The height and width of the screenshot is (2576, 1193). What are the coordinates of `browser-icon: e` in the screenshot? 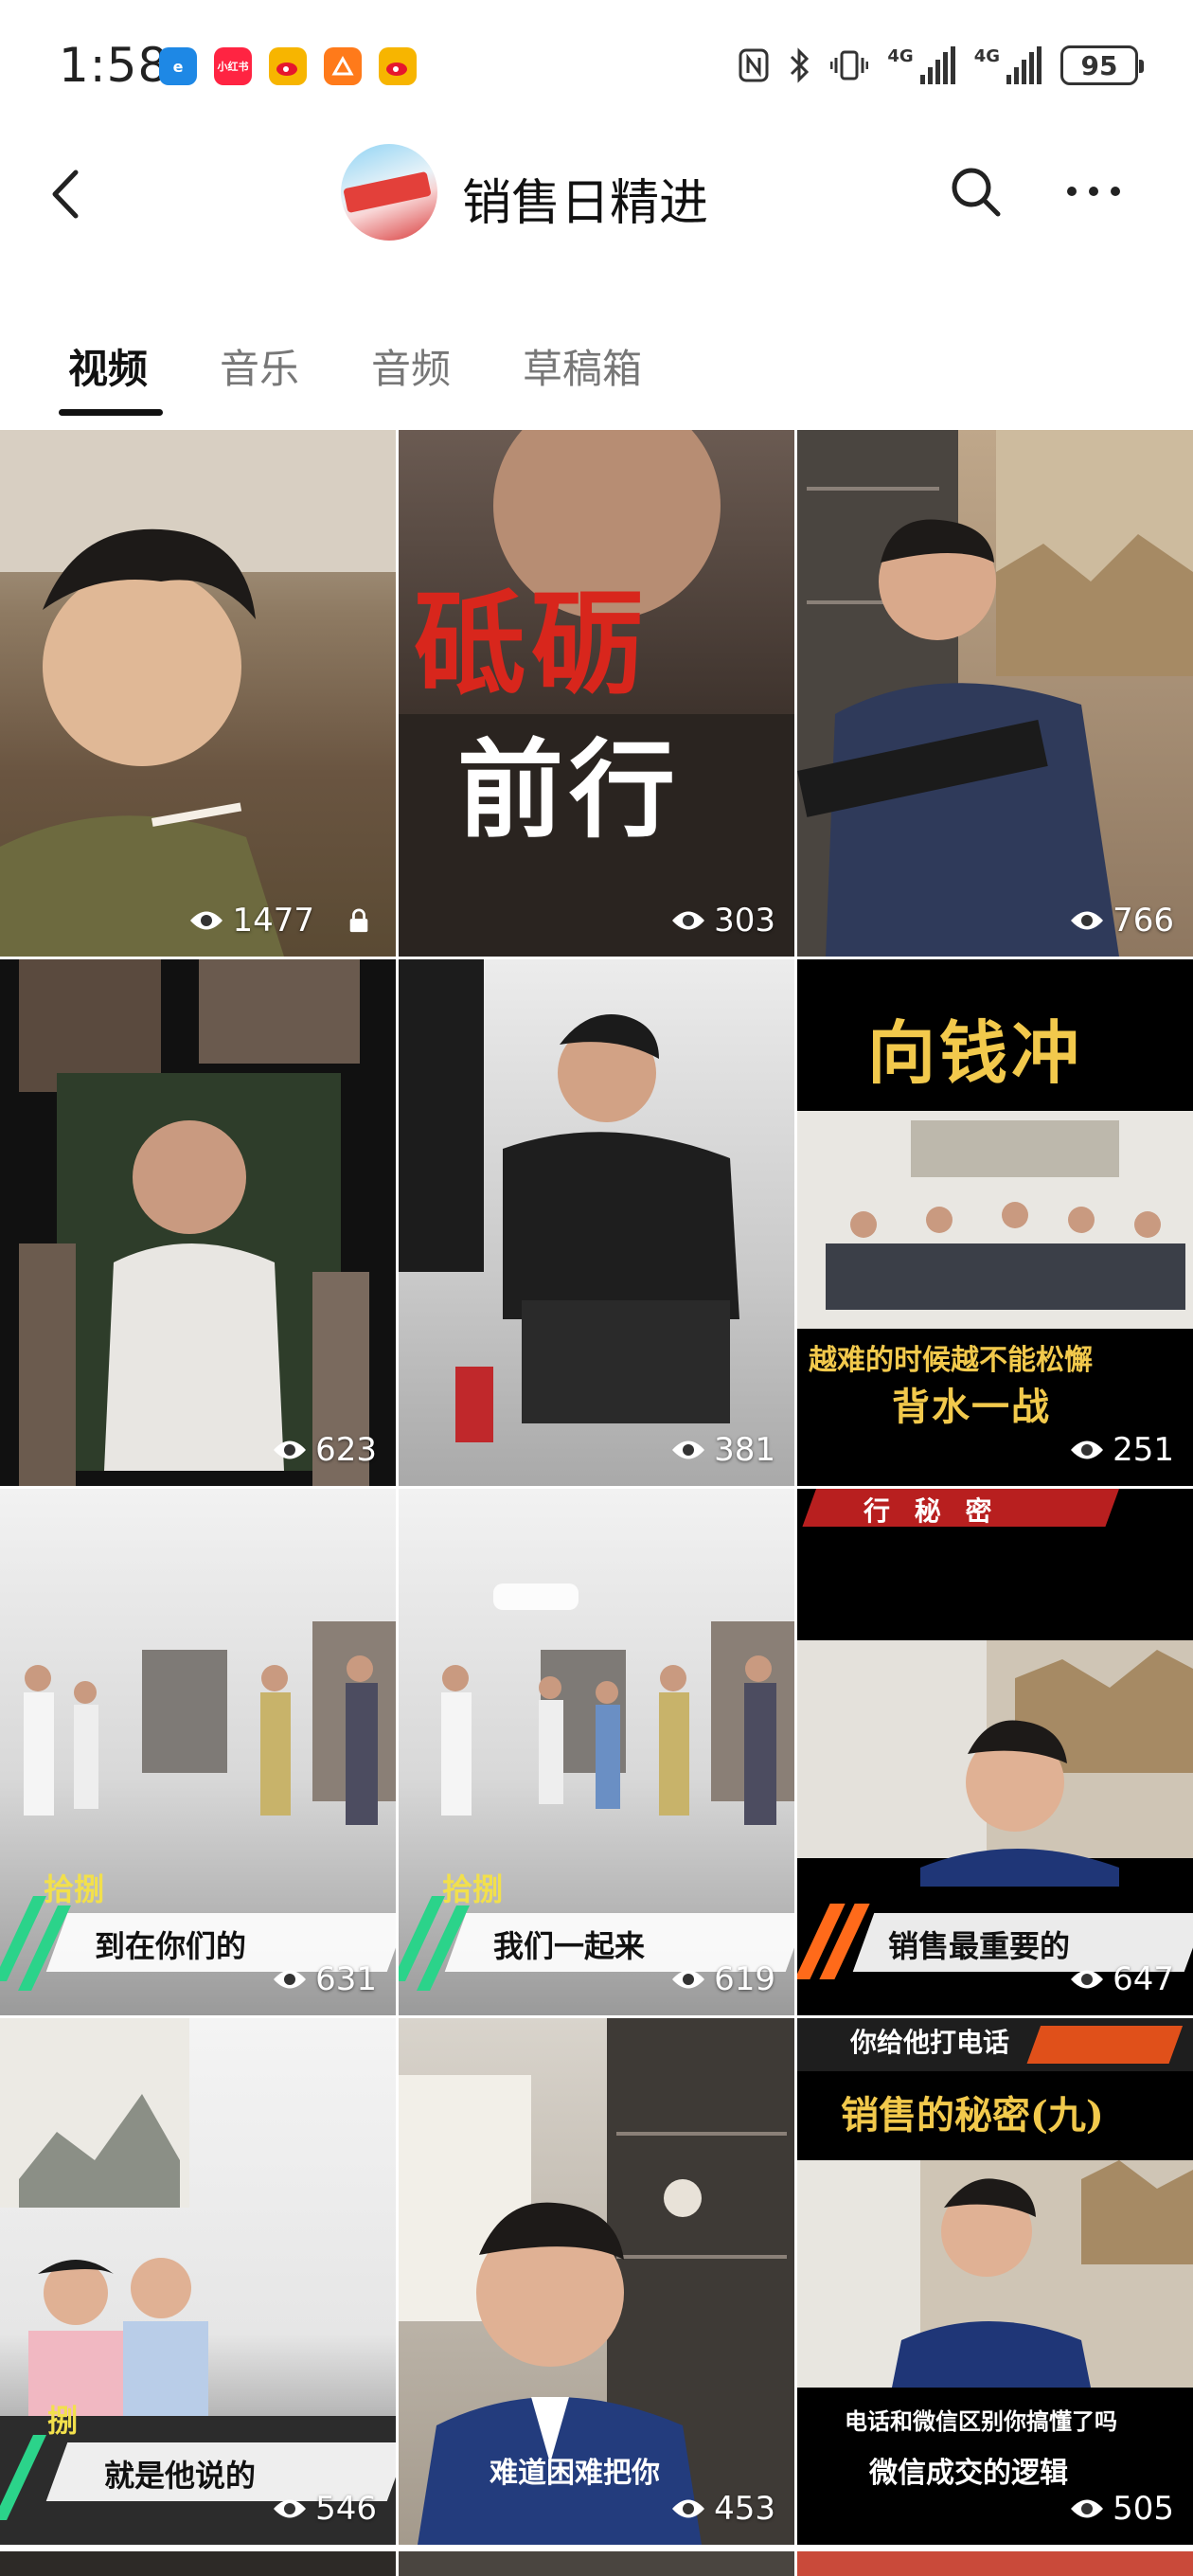 It's located at (178, 66).